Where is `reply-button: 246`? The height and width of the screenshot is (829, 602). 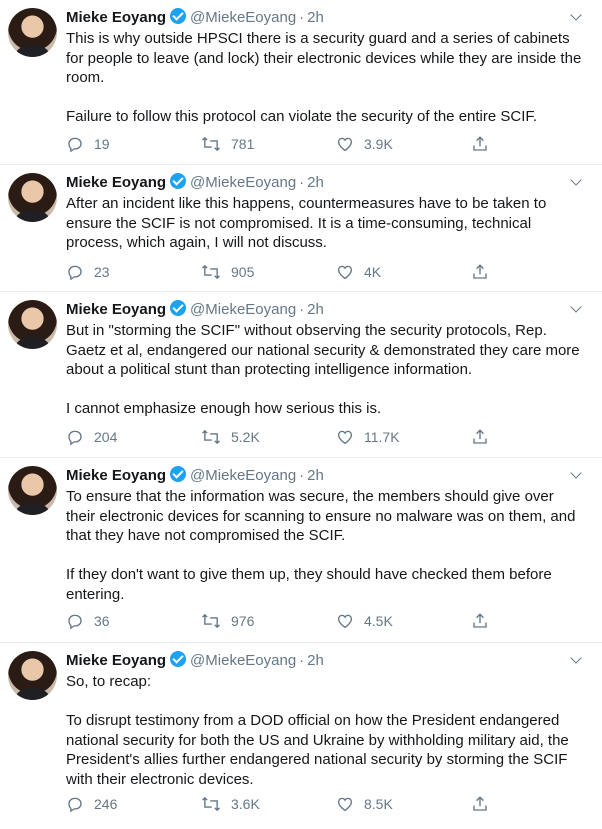
reply-button: 246 is located at coordinates (91, 804).